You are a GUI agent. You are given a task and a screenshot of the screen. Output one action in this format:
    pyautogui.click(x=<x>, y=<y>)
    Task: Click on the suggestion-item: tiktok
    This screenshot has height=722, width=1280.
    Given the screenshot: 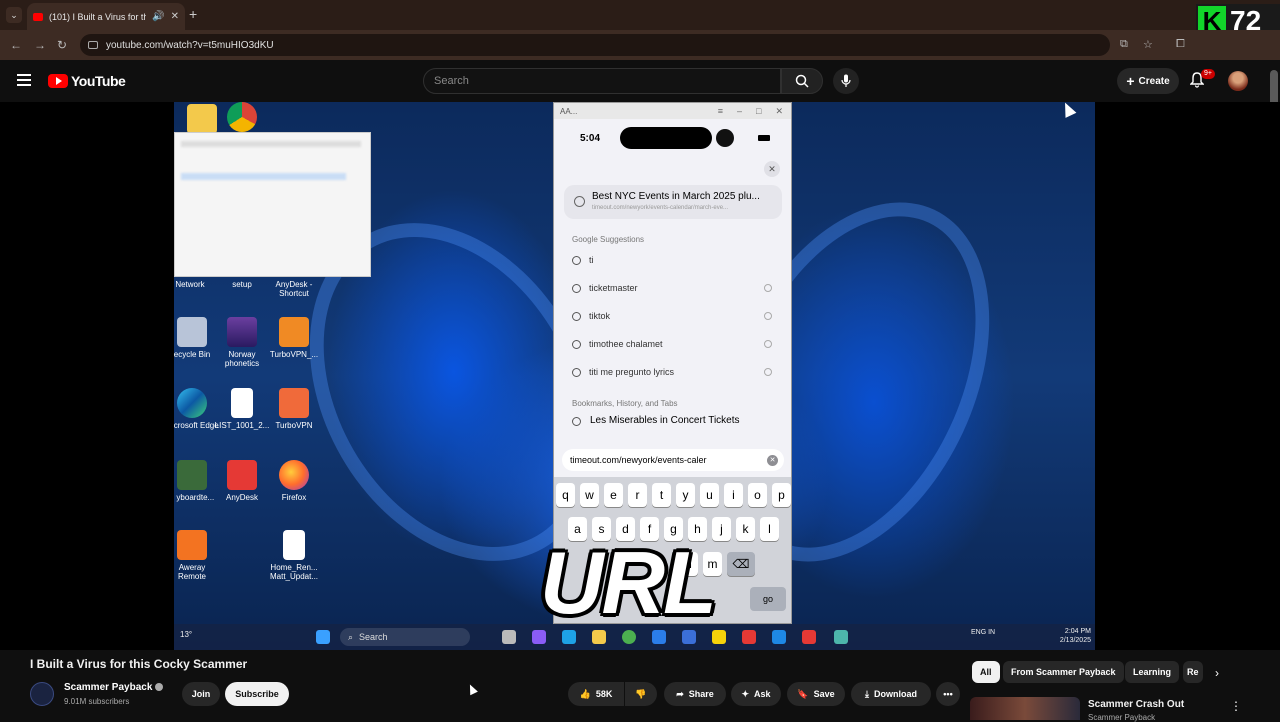 What is the action you would take?
    pyautogui.click(x=672, y=316)
    